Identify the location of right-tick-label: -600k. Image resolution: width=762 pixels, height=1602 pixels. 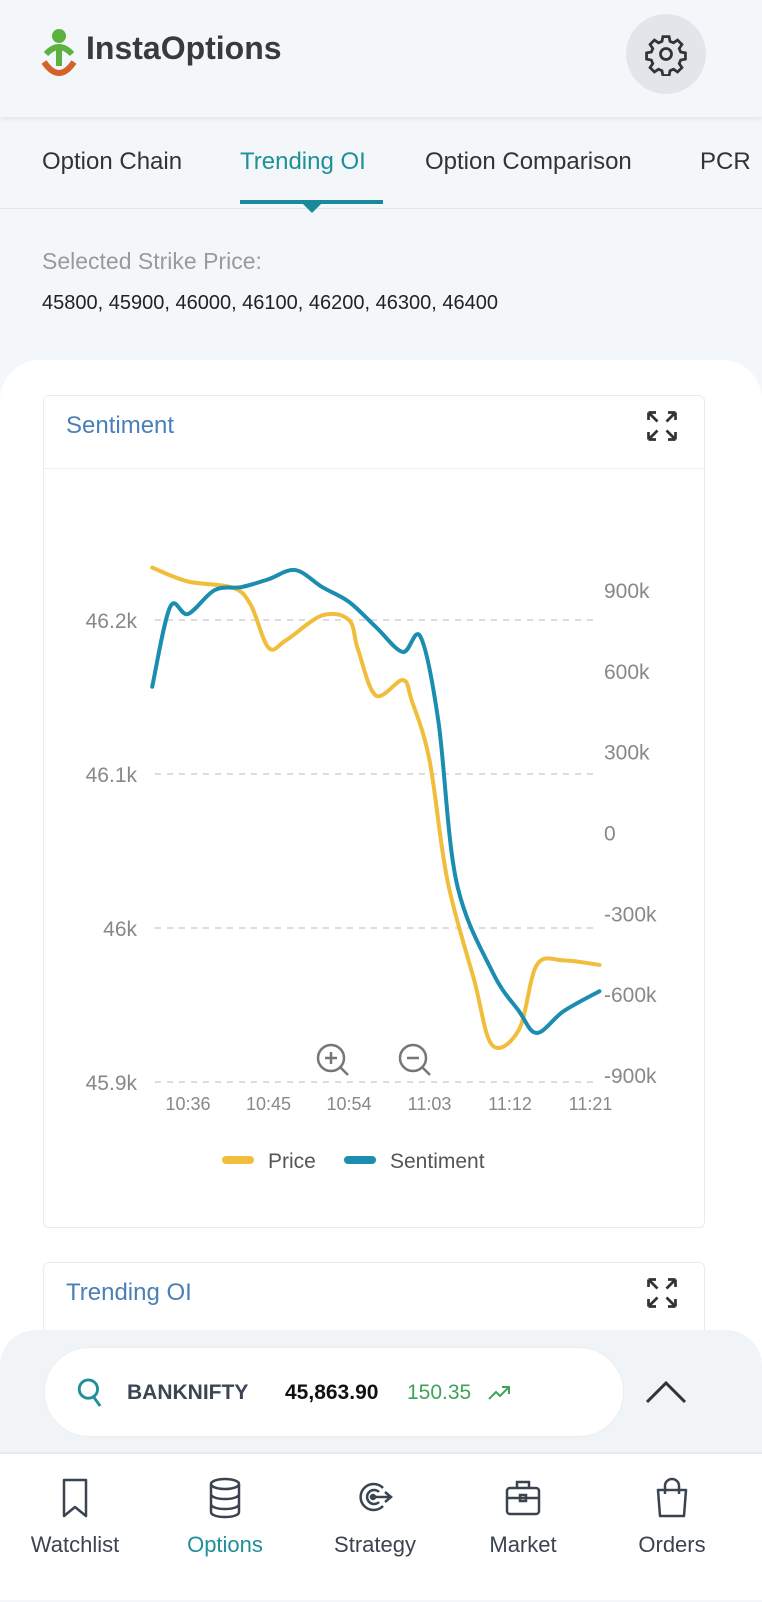
(630, 995).